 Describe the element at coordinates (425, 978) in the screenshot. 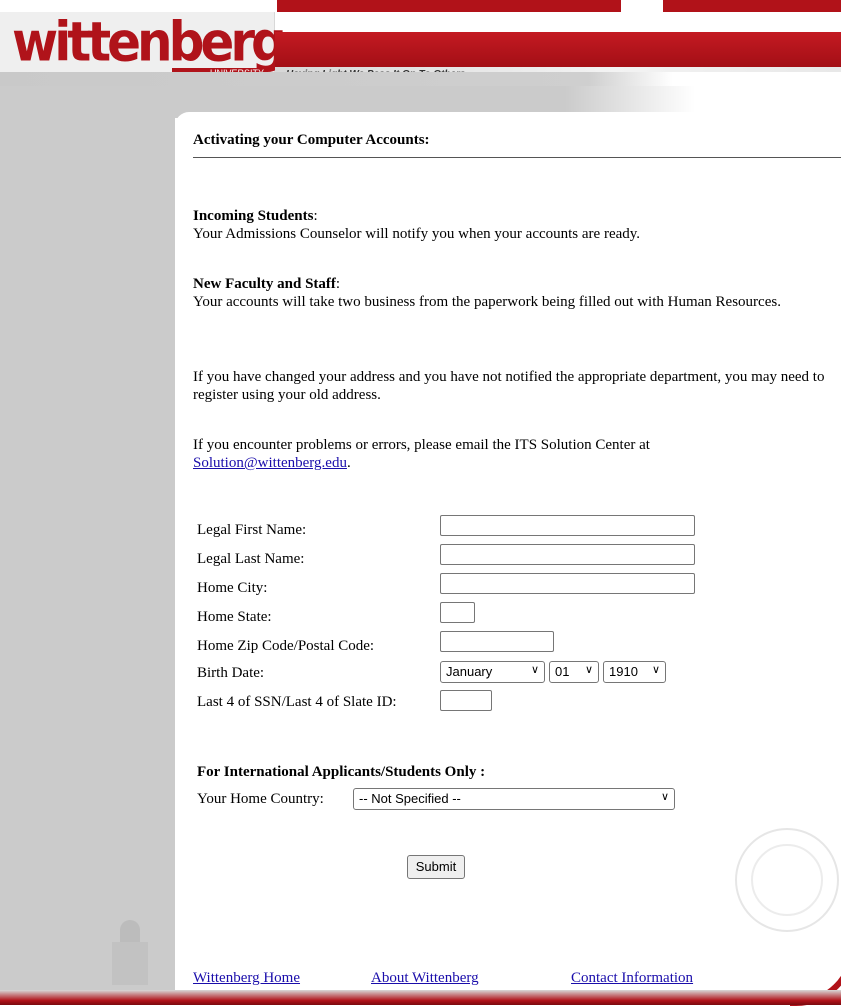

I see `footer-link-about: About Wittenberg` at that location.